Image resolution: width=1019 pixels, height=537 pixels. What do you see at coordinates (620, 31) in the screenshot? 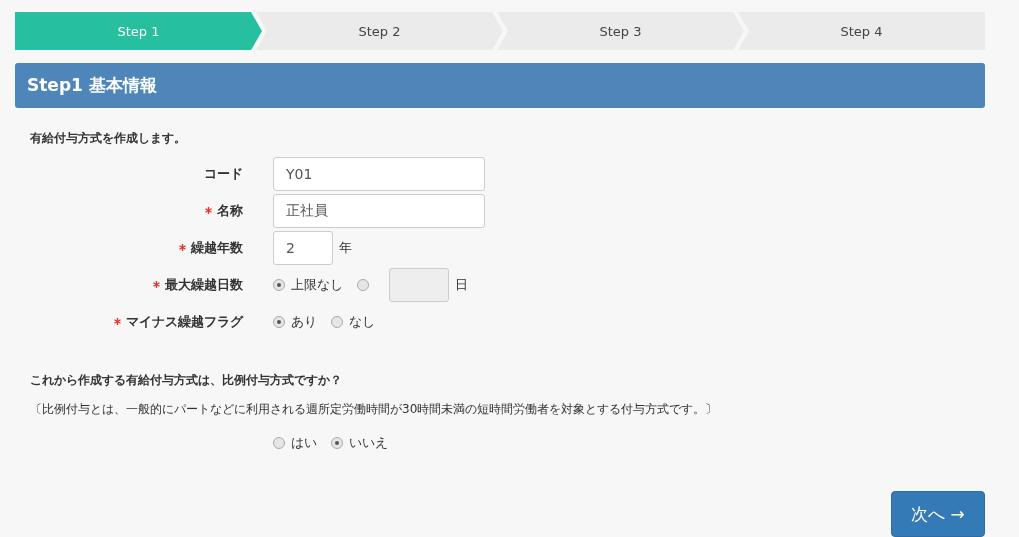
I see `step-tab: Step 3` at bounding box center [620, 31].